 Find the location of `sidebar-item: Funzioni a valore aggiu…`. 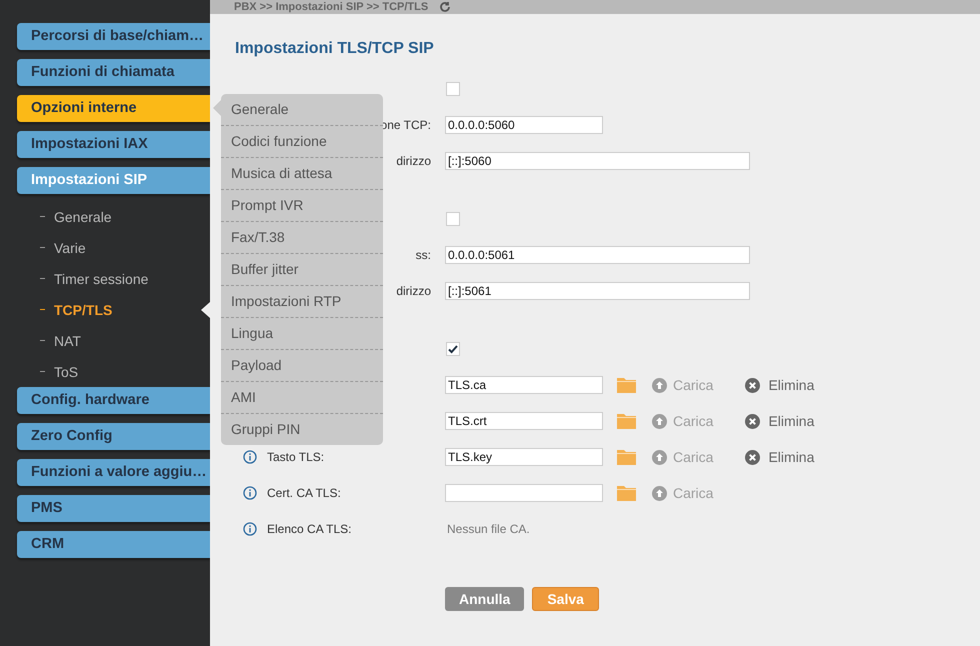

sidebar-item: Funzioni a valore aggiu… is located at coordinates (113, 472).